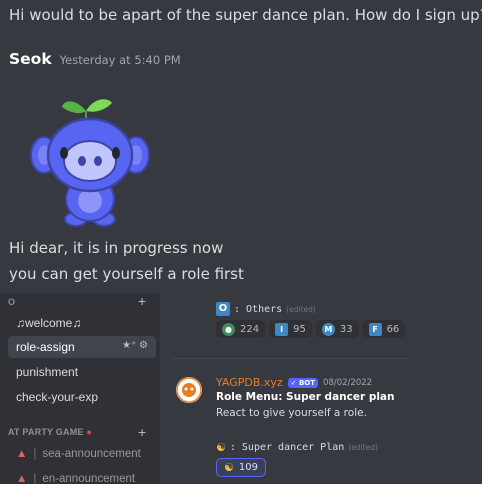 Image resolution: width=482 pixels, height=484 pixels. What do you see at coordinates (47, 372) in the screenshot?
I see `channel-label: punishment` at bounding box center [47, 372].